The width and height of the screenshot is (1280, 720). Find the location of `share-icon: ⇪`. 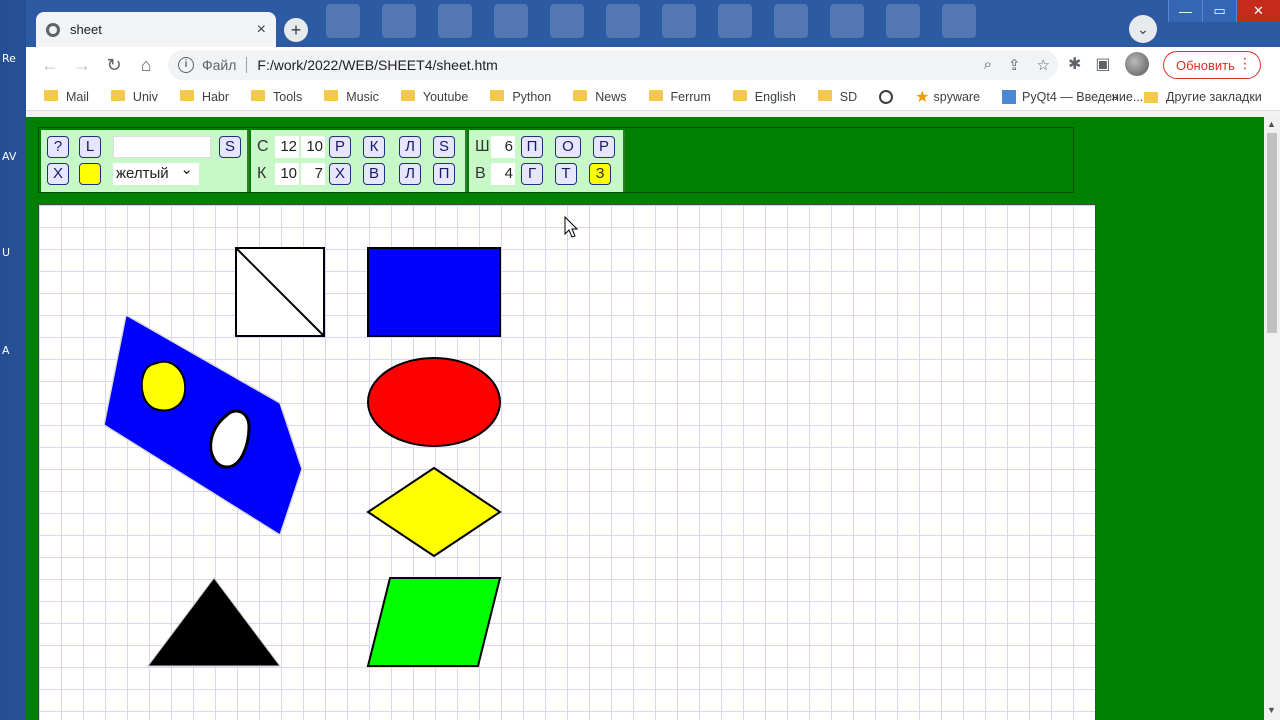

share-icon: ⇪ is located at coordinates (1014, 65).